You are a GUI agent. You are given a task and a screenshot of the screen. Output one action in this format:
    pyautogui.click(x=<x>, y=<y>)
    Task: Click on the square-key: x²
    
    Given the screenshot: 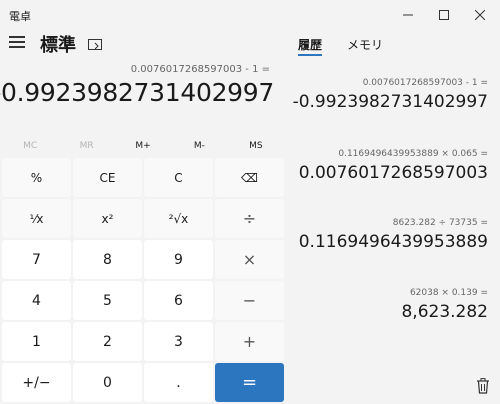 What is the action you would take?
    pyautogui.click(x=107, y=218)
    